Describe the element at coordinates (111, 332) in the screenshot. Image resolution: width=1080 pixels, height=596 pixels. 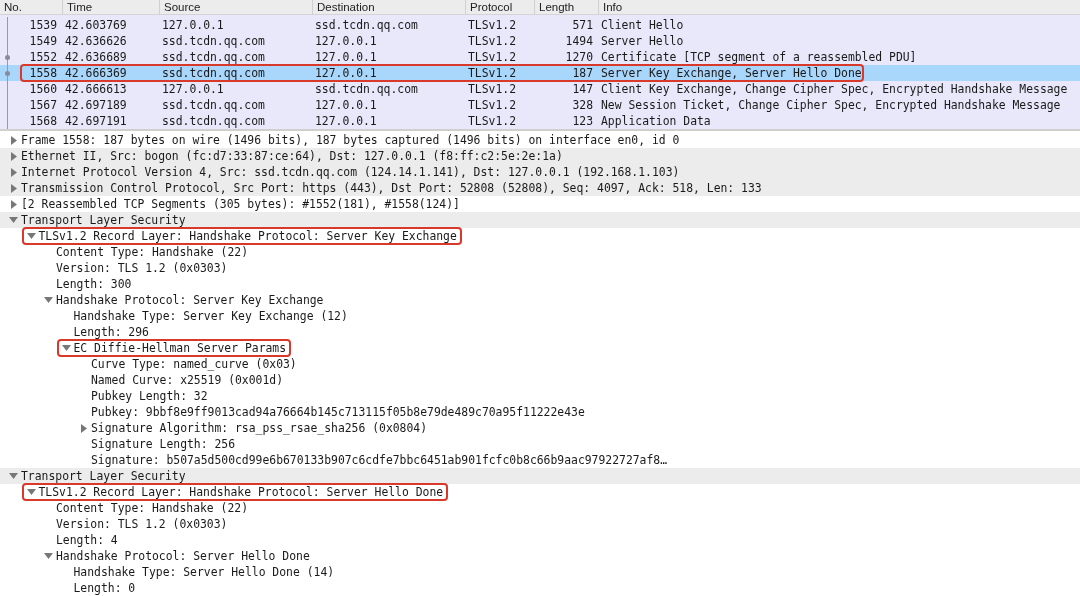
I see `tree-item: Length: 296` at that location.